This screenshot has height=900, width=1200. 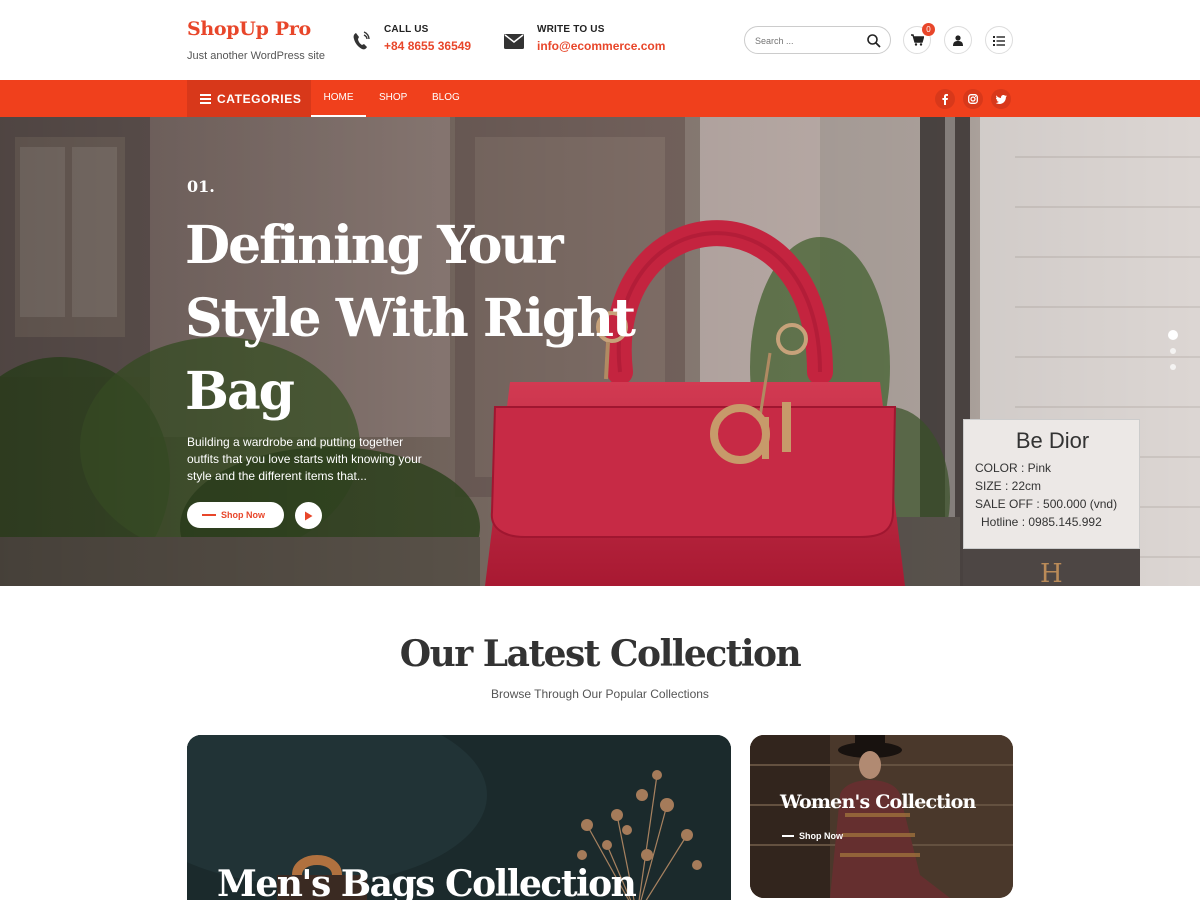 I want to click on hero-title: Defining Your Style With Right Bag, so click(x=410, y=318).